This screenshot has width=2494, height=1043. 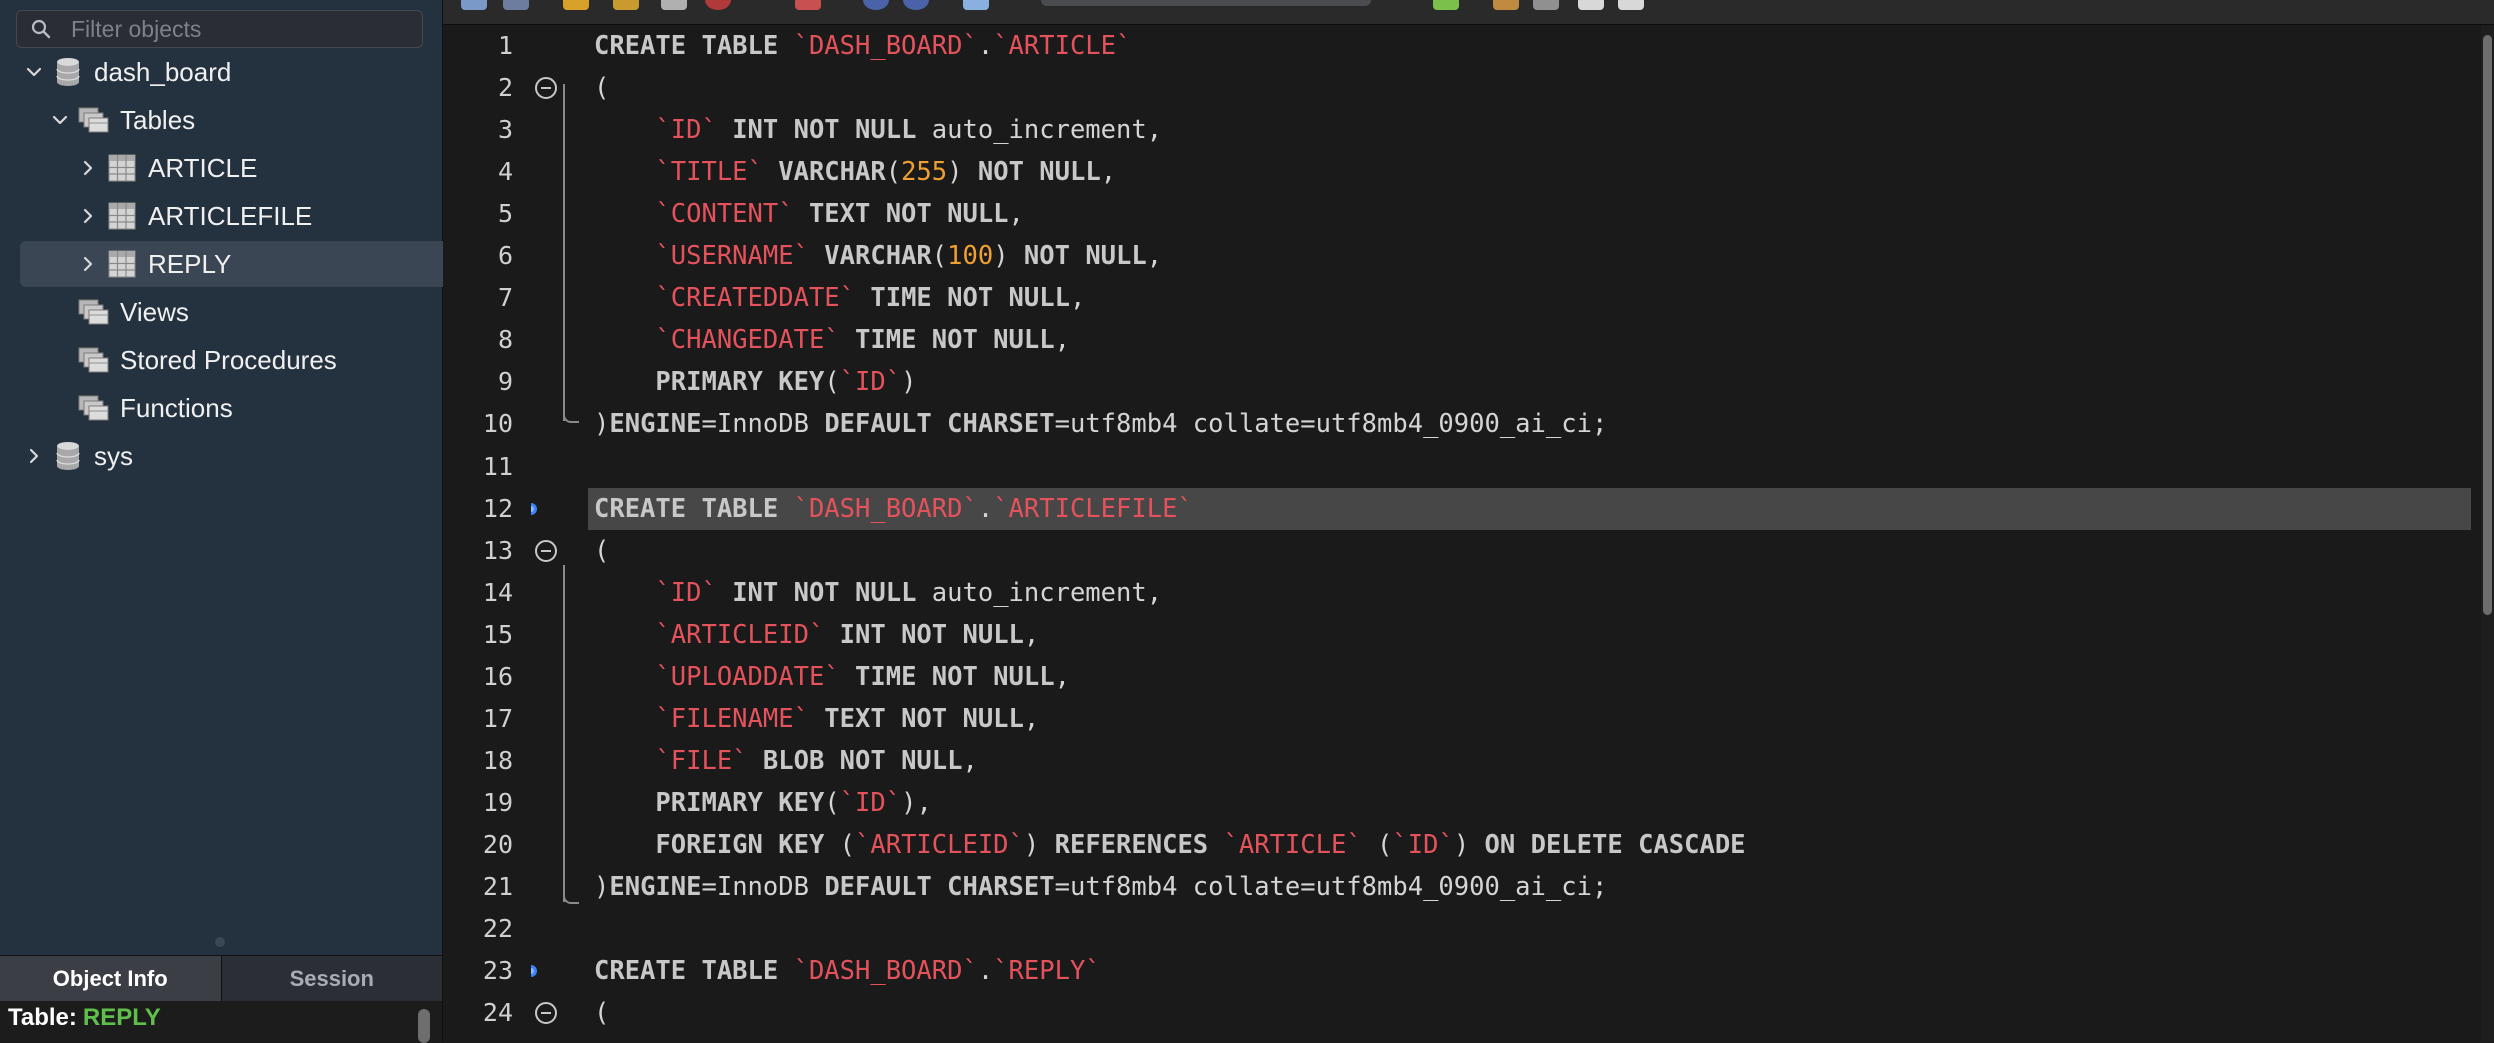 I want to click on code-line: 13 (, so click(x=1457, y=551).